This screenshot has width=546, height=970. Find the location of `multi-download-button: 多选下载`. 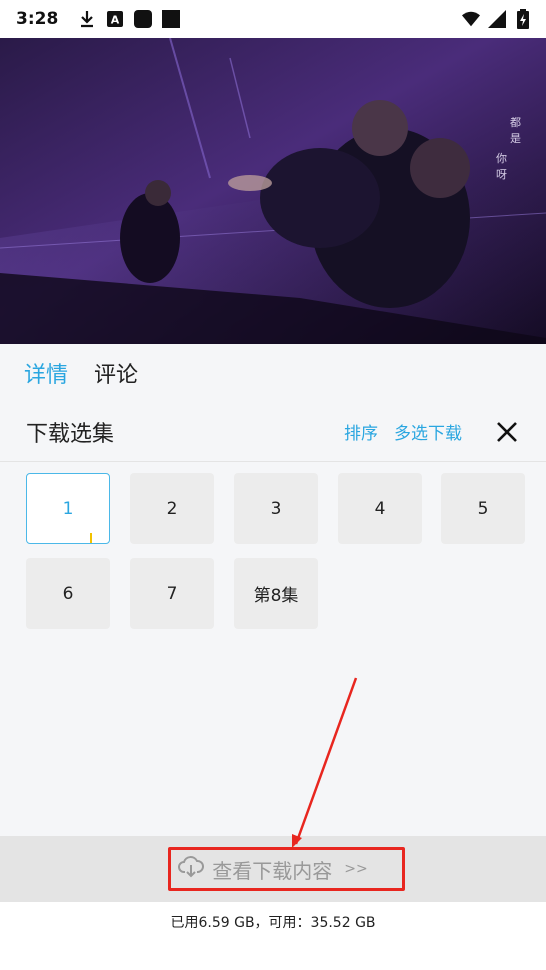

multi-download-button: 多选下载 is located at coordinates (428, 431).